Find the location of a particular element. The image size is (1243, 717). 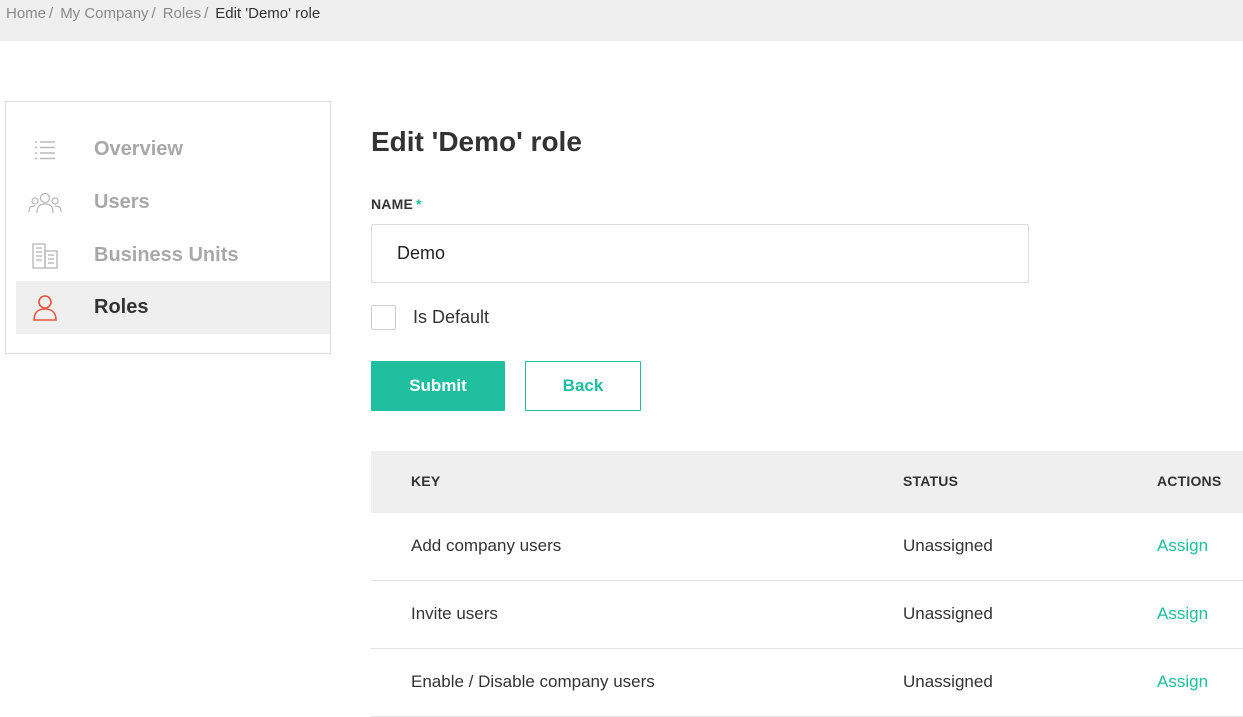

sidebar-item-label: Overview is located at coordinates (138, 149).